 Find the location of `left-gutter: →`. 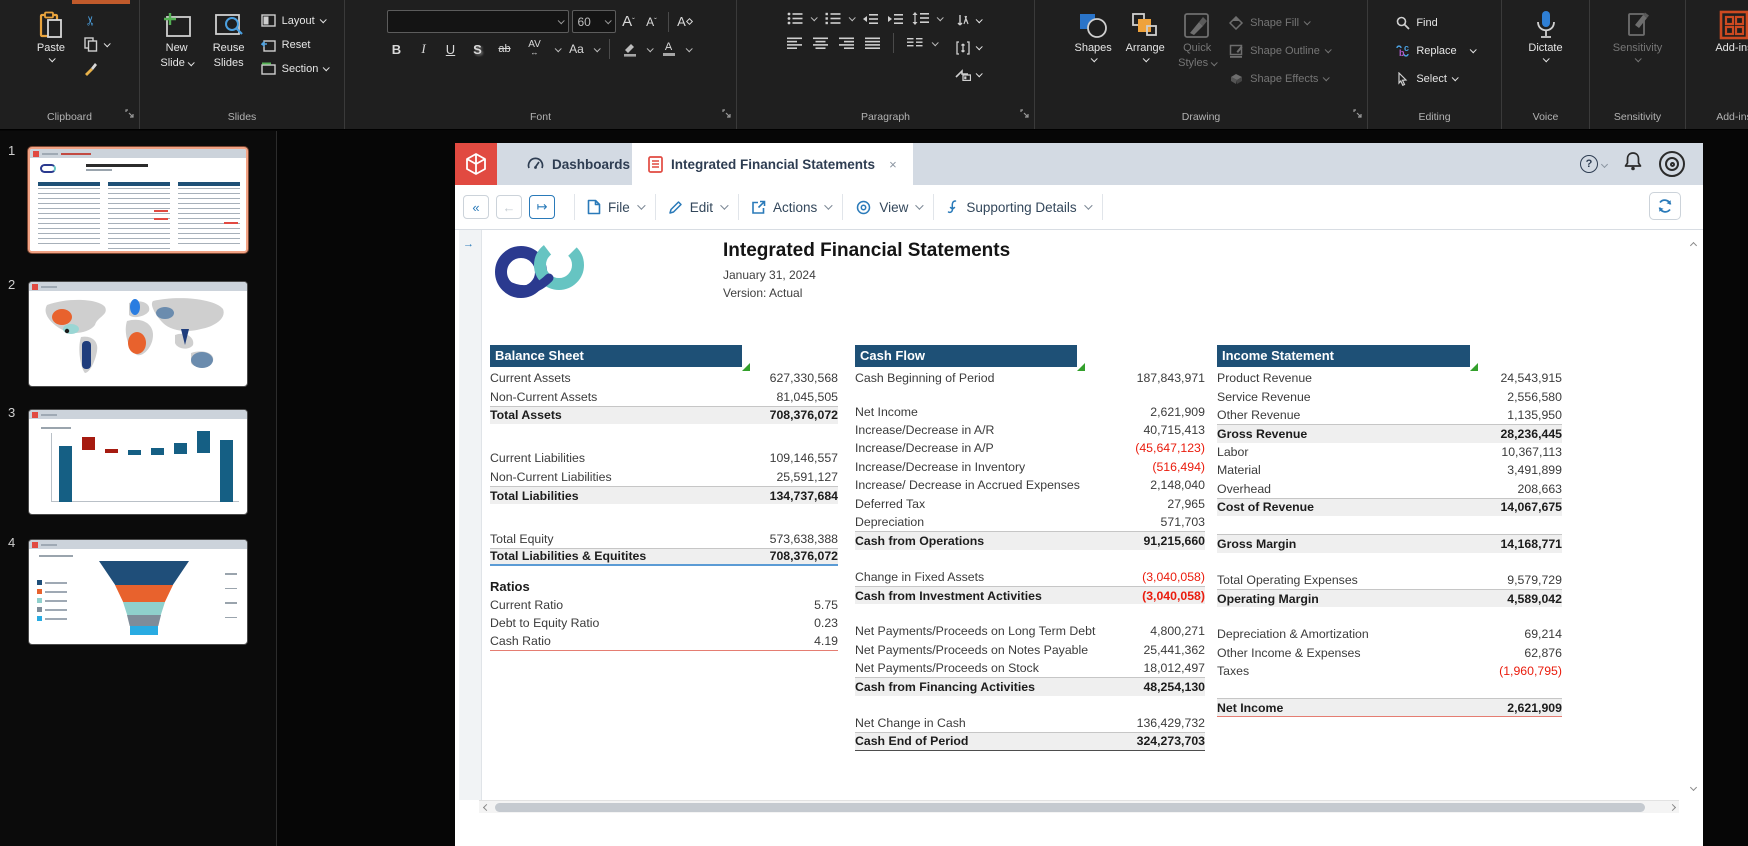

left-gutter: → is located at coordinates (470, 515).